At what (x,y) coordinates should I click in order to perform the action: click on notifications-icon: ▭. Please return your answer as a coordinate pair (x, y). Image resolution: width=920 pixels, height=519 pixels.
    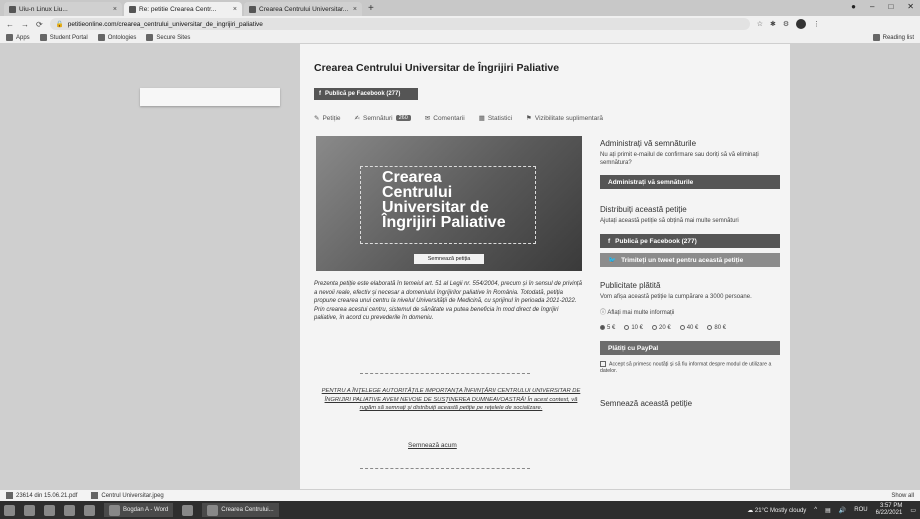
    Looking at the image, I should click on (913, 510).